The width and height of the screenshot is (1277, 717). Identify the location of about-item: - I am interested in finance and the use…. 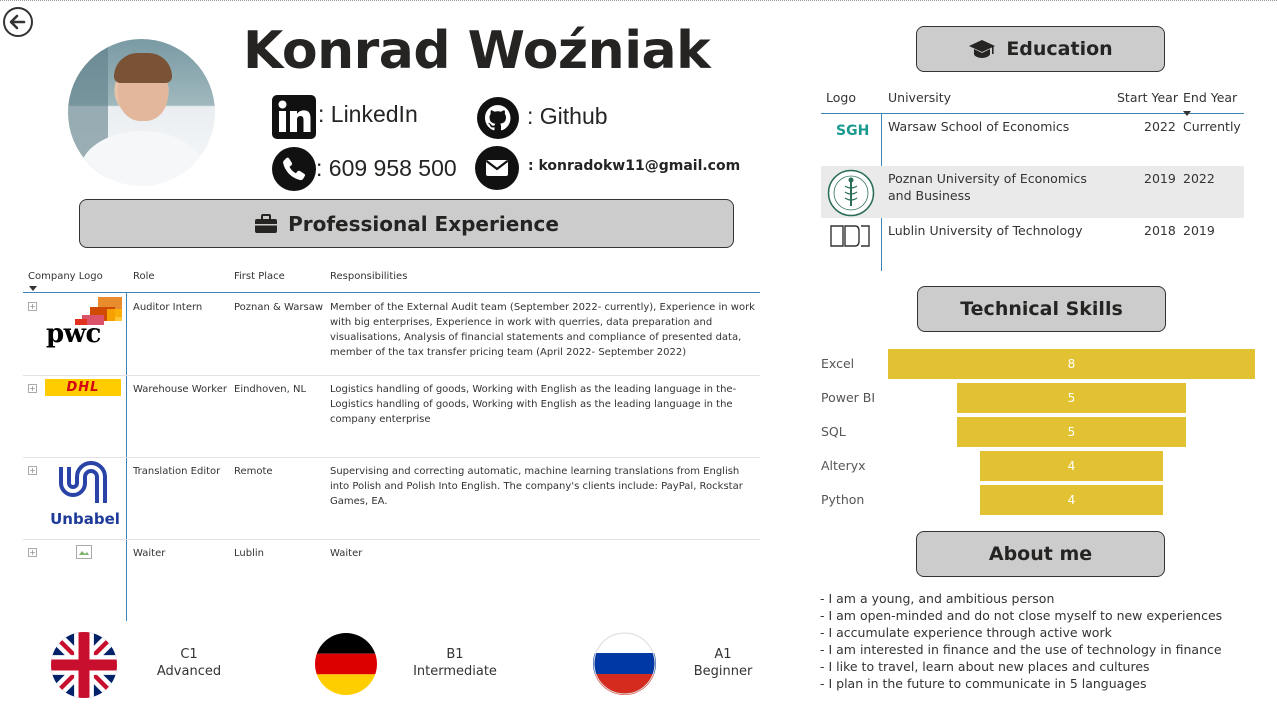
(1021, 649).